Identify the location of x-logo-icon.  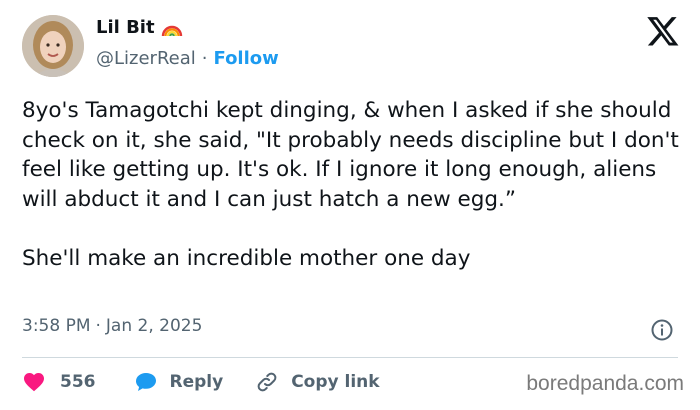
(663, 31).